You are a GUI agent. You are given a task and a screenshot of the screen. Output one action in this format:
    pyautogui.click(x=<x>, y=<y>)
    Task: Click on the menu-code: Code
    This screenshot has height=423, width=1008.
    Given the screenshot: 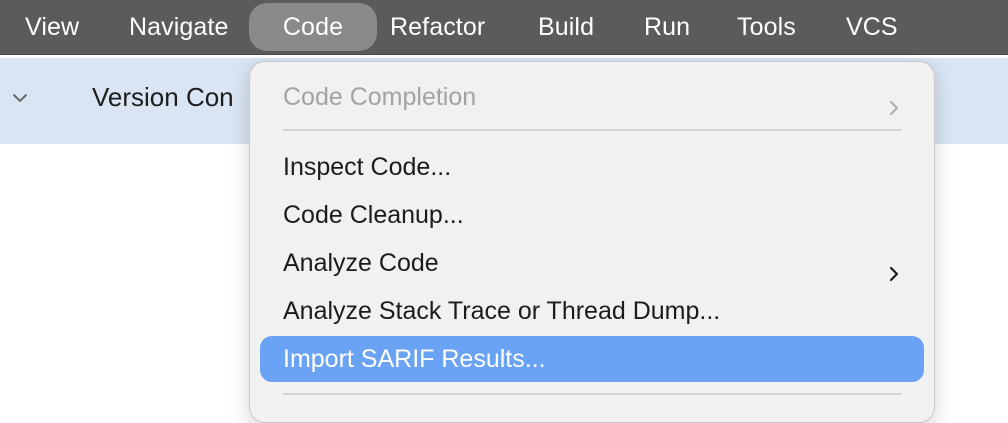 What is the action you would take?
    pyautogui.click(x=313, y=27)
    